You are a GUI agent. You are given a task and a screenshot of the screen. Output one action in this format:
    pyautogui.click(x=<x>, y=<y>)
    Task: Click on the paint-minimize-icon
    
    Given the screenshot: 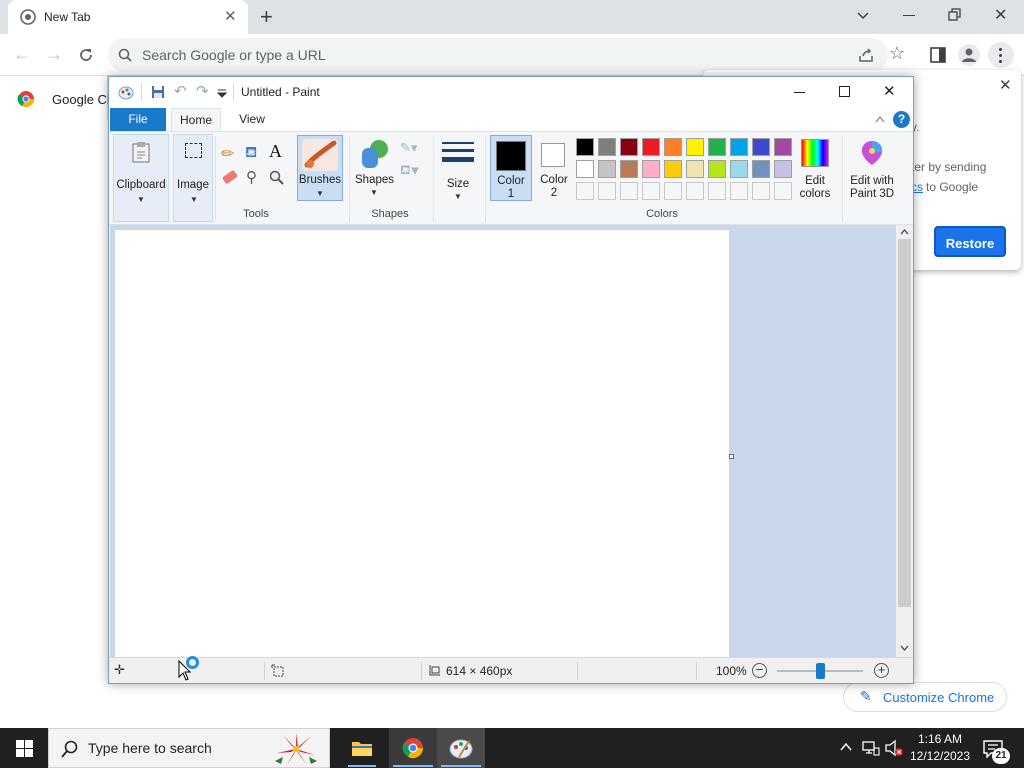 What is the action you would take?
    pyautogui.click(x=799, y=92)
    